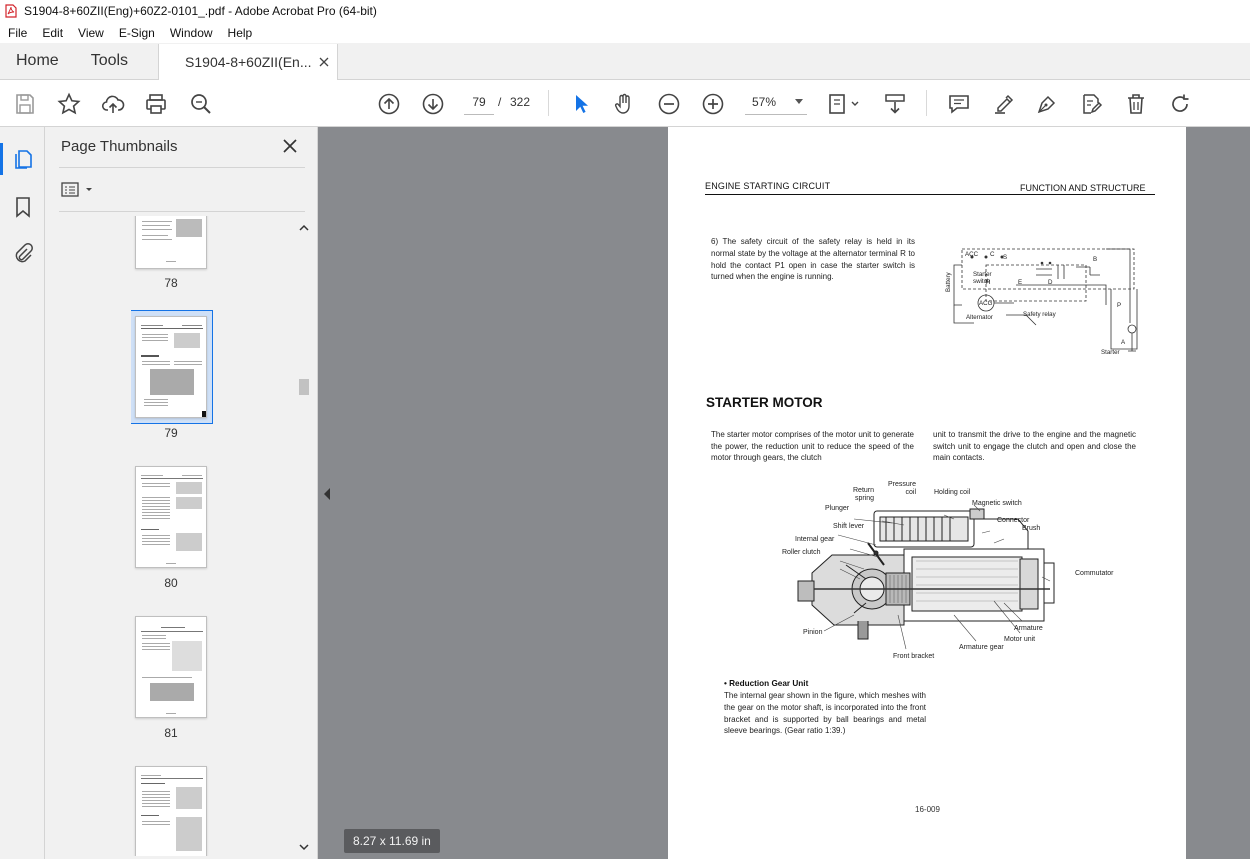 Image resolution: width=1250 pixels, height=859 pixels. I want to click on plus-circle-icon, so click(713, 104).